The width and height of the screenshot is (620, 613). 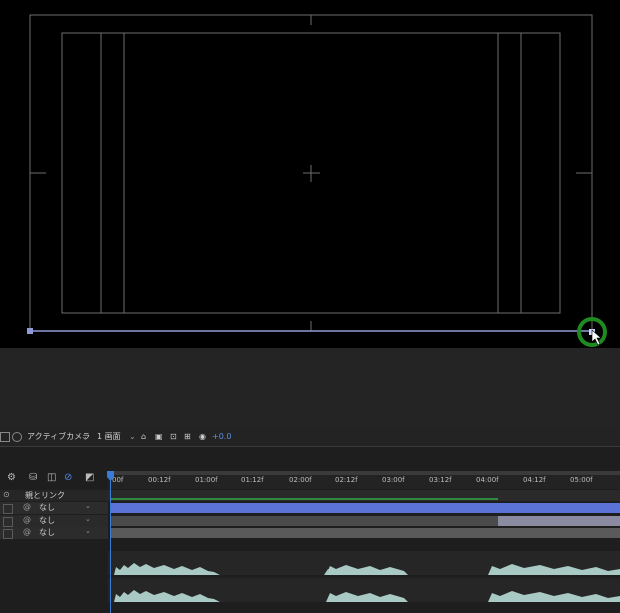 I want to click on ruler-label: 03:00f, so click(x=393, y=480).